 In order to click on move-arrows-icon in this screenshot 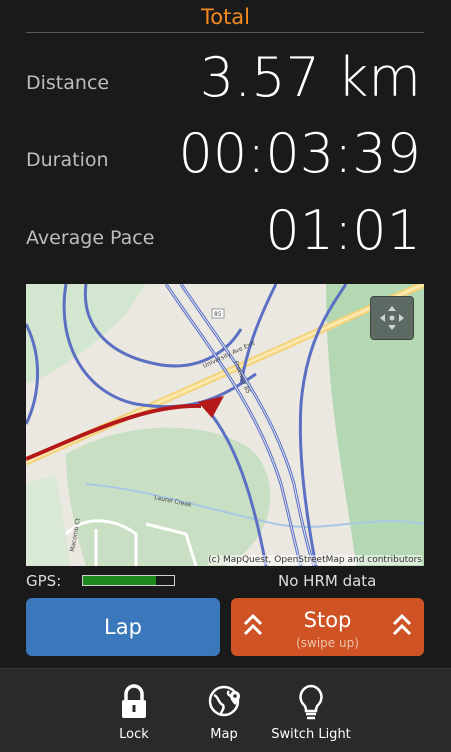, I will do `click(392, 318)`.